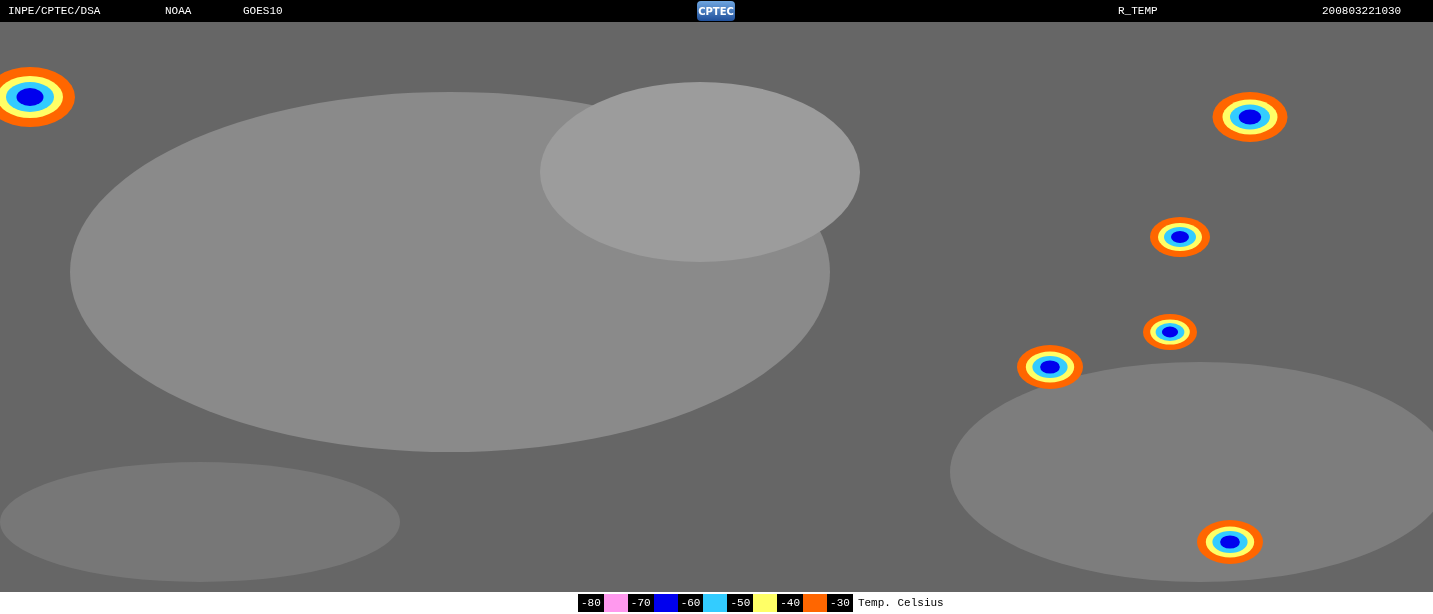 The height and width of the screenshot is (614, 1433). Describe the element at coordinates (840, 603) in the screenshot. I see `legend-value: -30` at that location.